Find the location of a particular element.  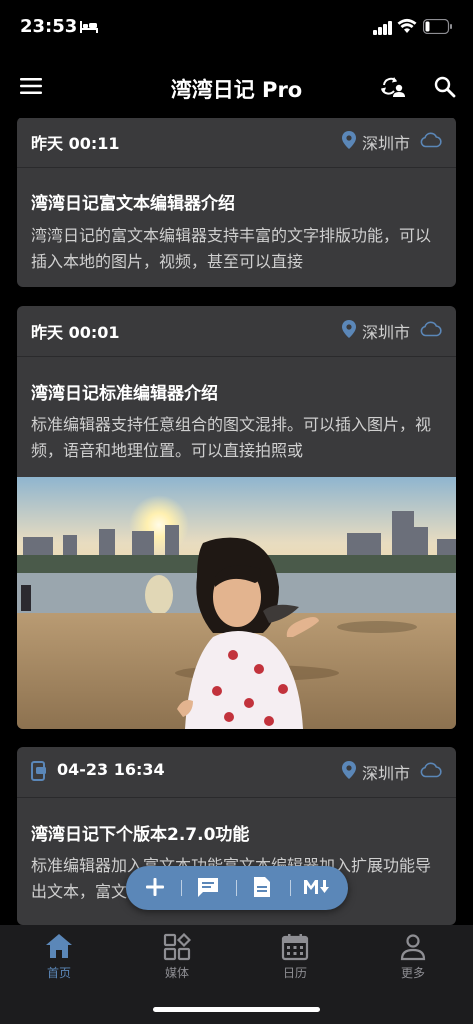

entry-title: 湾湾日记富文本编辑器介绍 is located at coordinates (133, 204).